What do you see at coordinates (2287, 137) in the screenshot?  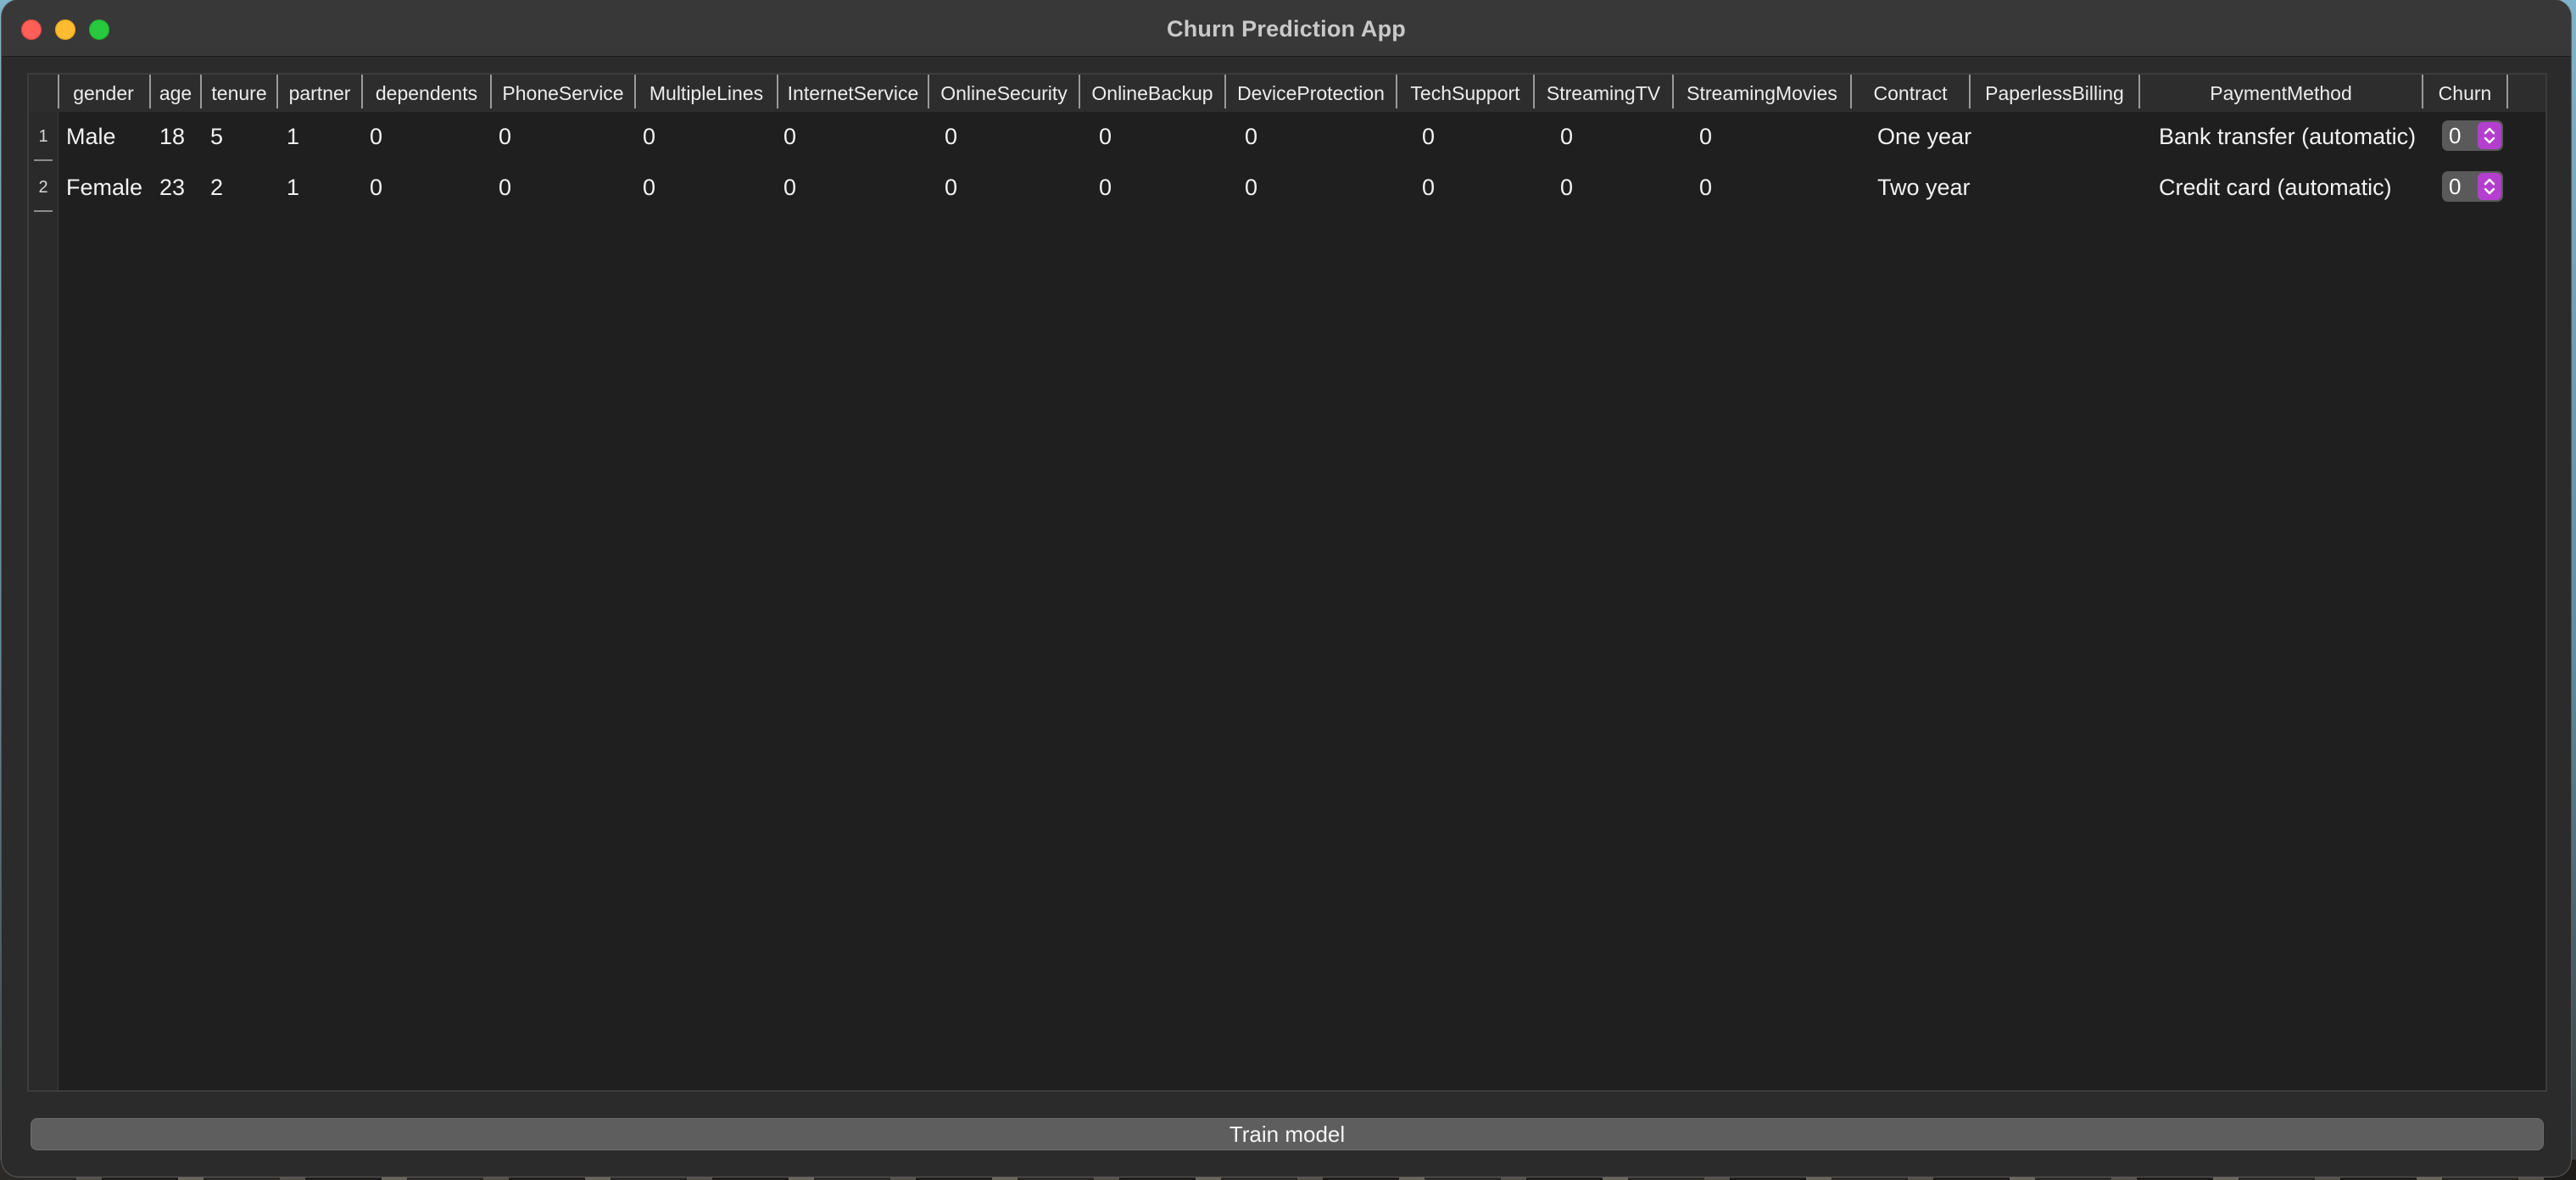 I see `cell-paymentmethod: Bank transfer (automatic)` at bounding box center [2287, 137].